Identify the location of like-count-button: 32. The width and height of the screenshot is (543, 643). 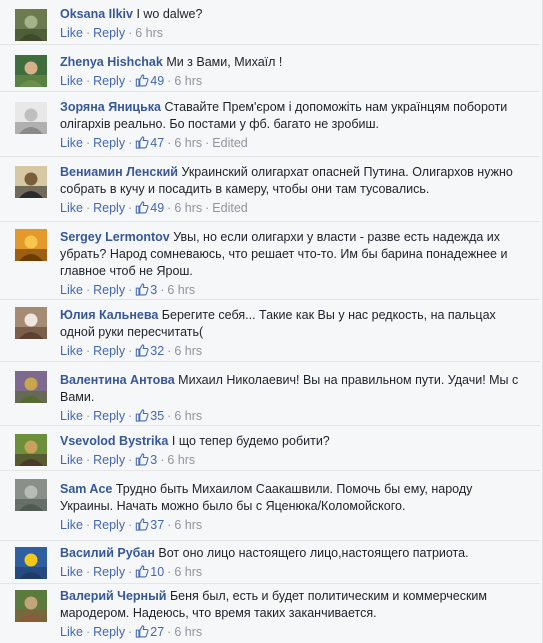
(149, 351).